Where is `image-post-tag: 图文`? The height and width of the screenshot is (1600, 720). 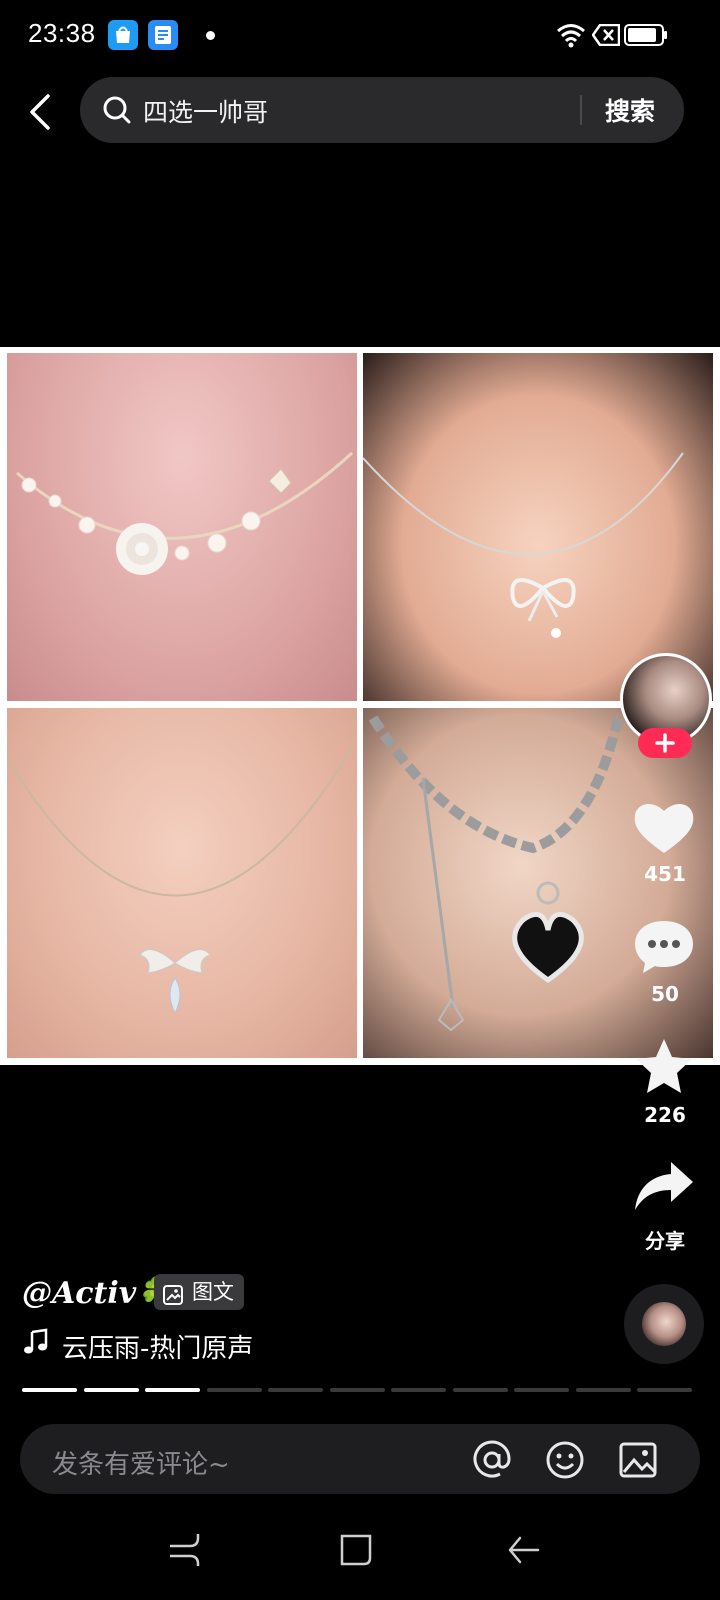 image-post-tag: 图文 is located at coordinates (199, 1292).